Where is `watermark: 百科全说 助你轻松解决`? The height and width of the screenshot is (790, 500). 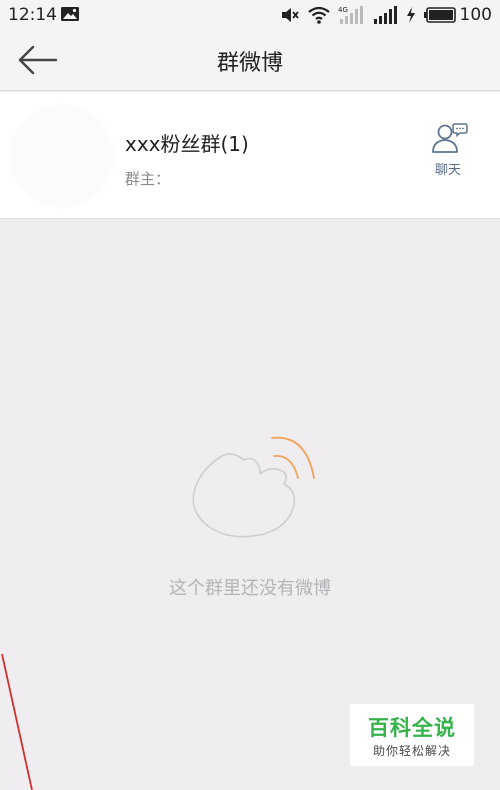 watermark: 百科全说 助你轻松解决 is located at coordinates (412, 735).